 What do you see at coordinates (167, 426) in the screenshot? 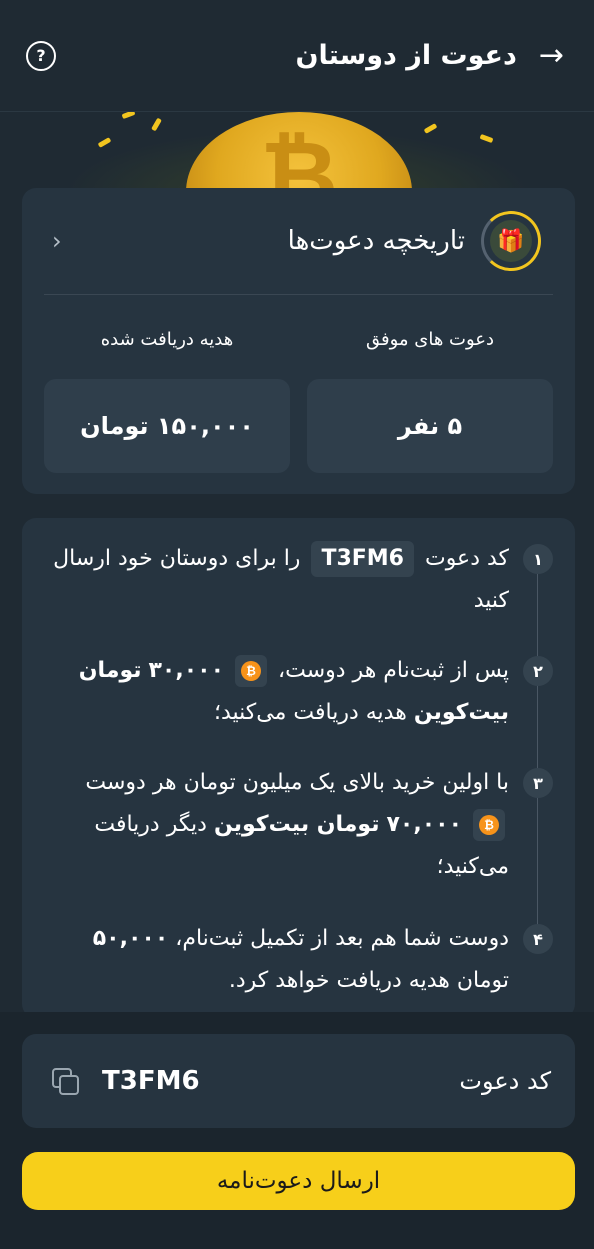
I see `stat-value: ۱۵۰,۰۰۰ تومان` at bounding box center [167, 426].